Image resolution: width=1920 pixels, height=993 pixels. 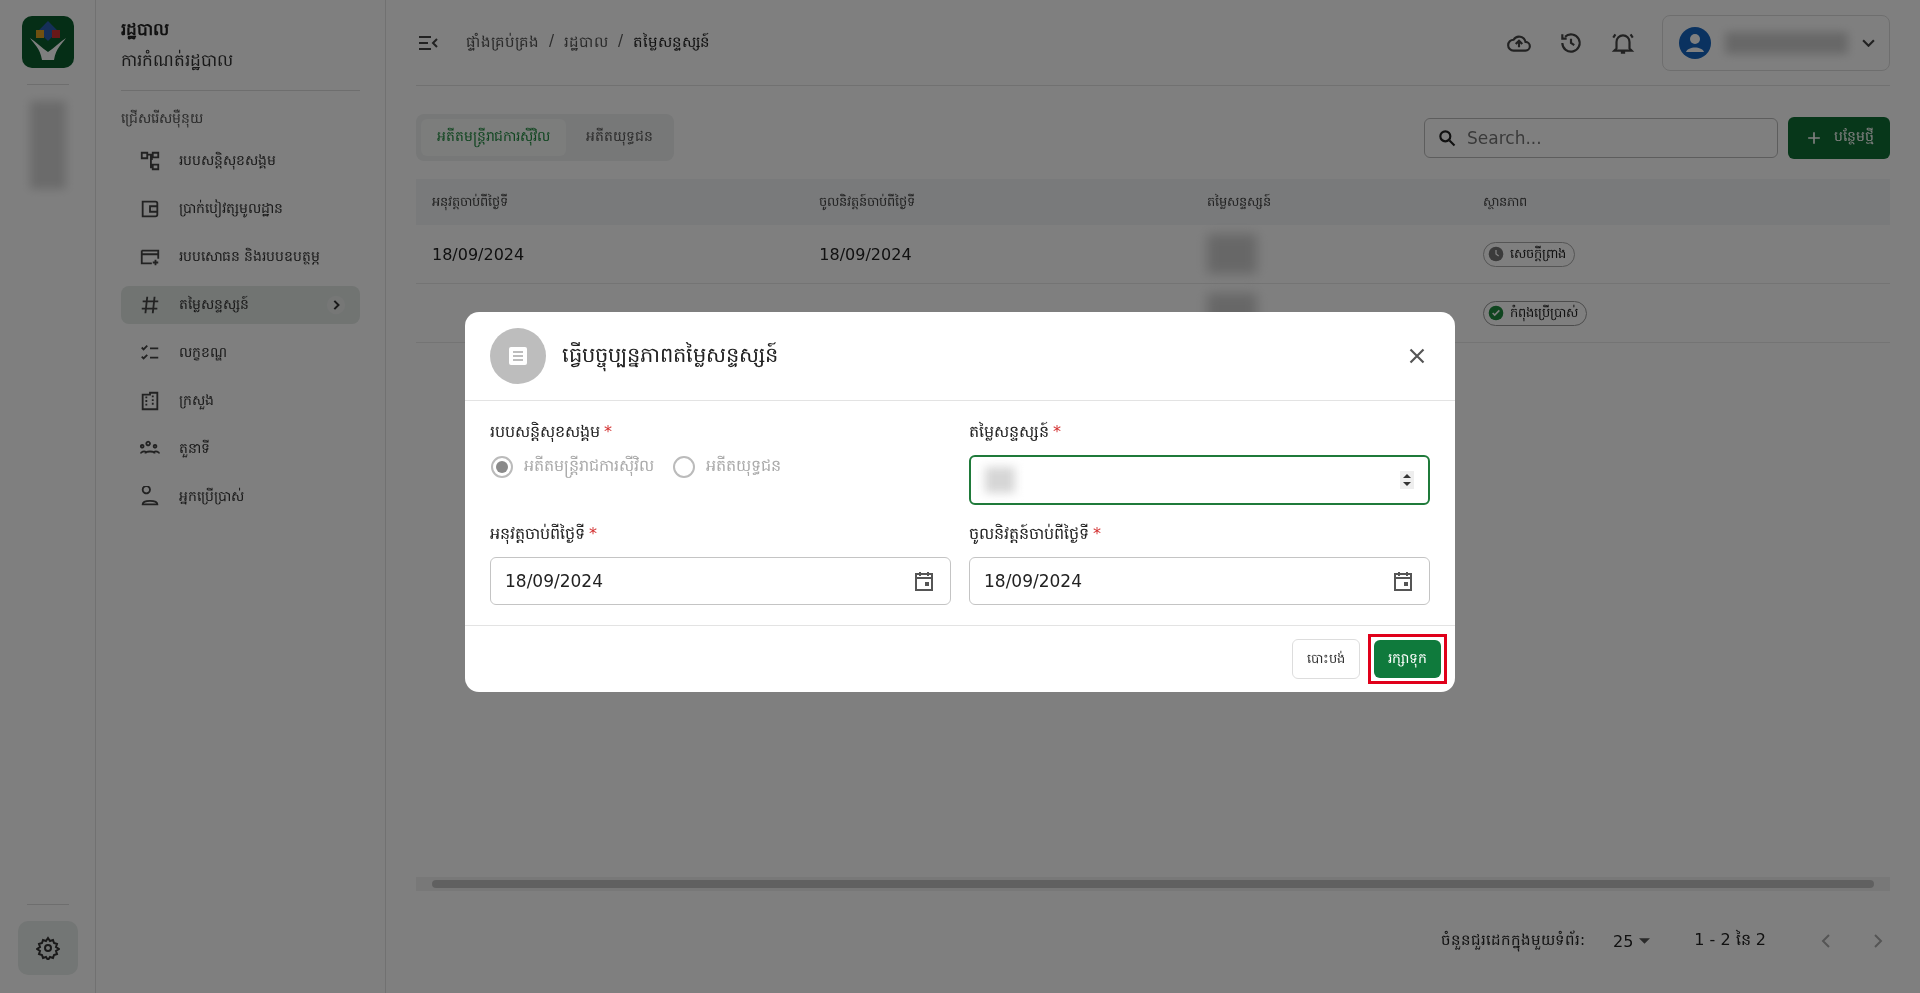 What do you see at coordinates (518, 356) in the screenshot?
I see `list-icon` at bounding box center [518, 356].